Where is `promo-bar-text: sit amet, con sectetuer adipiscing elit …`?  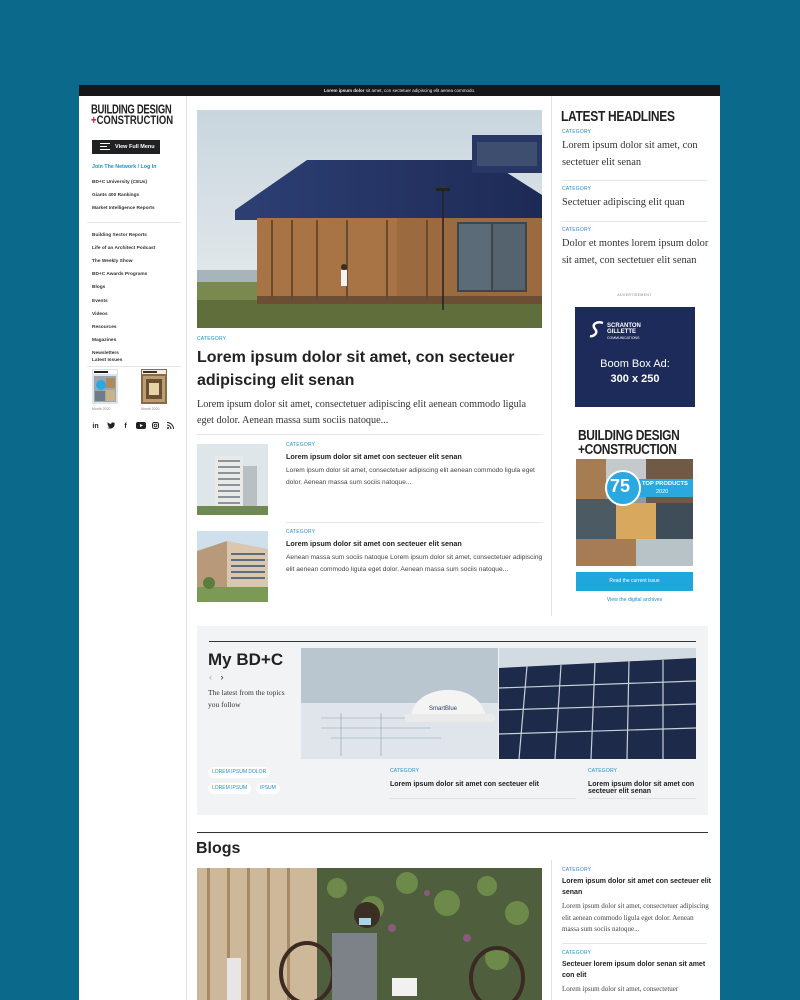
promo-bar-text: sit amet, con sectetuer adipiscing elit … is located at coordinates (420, 90).